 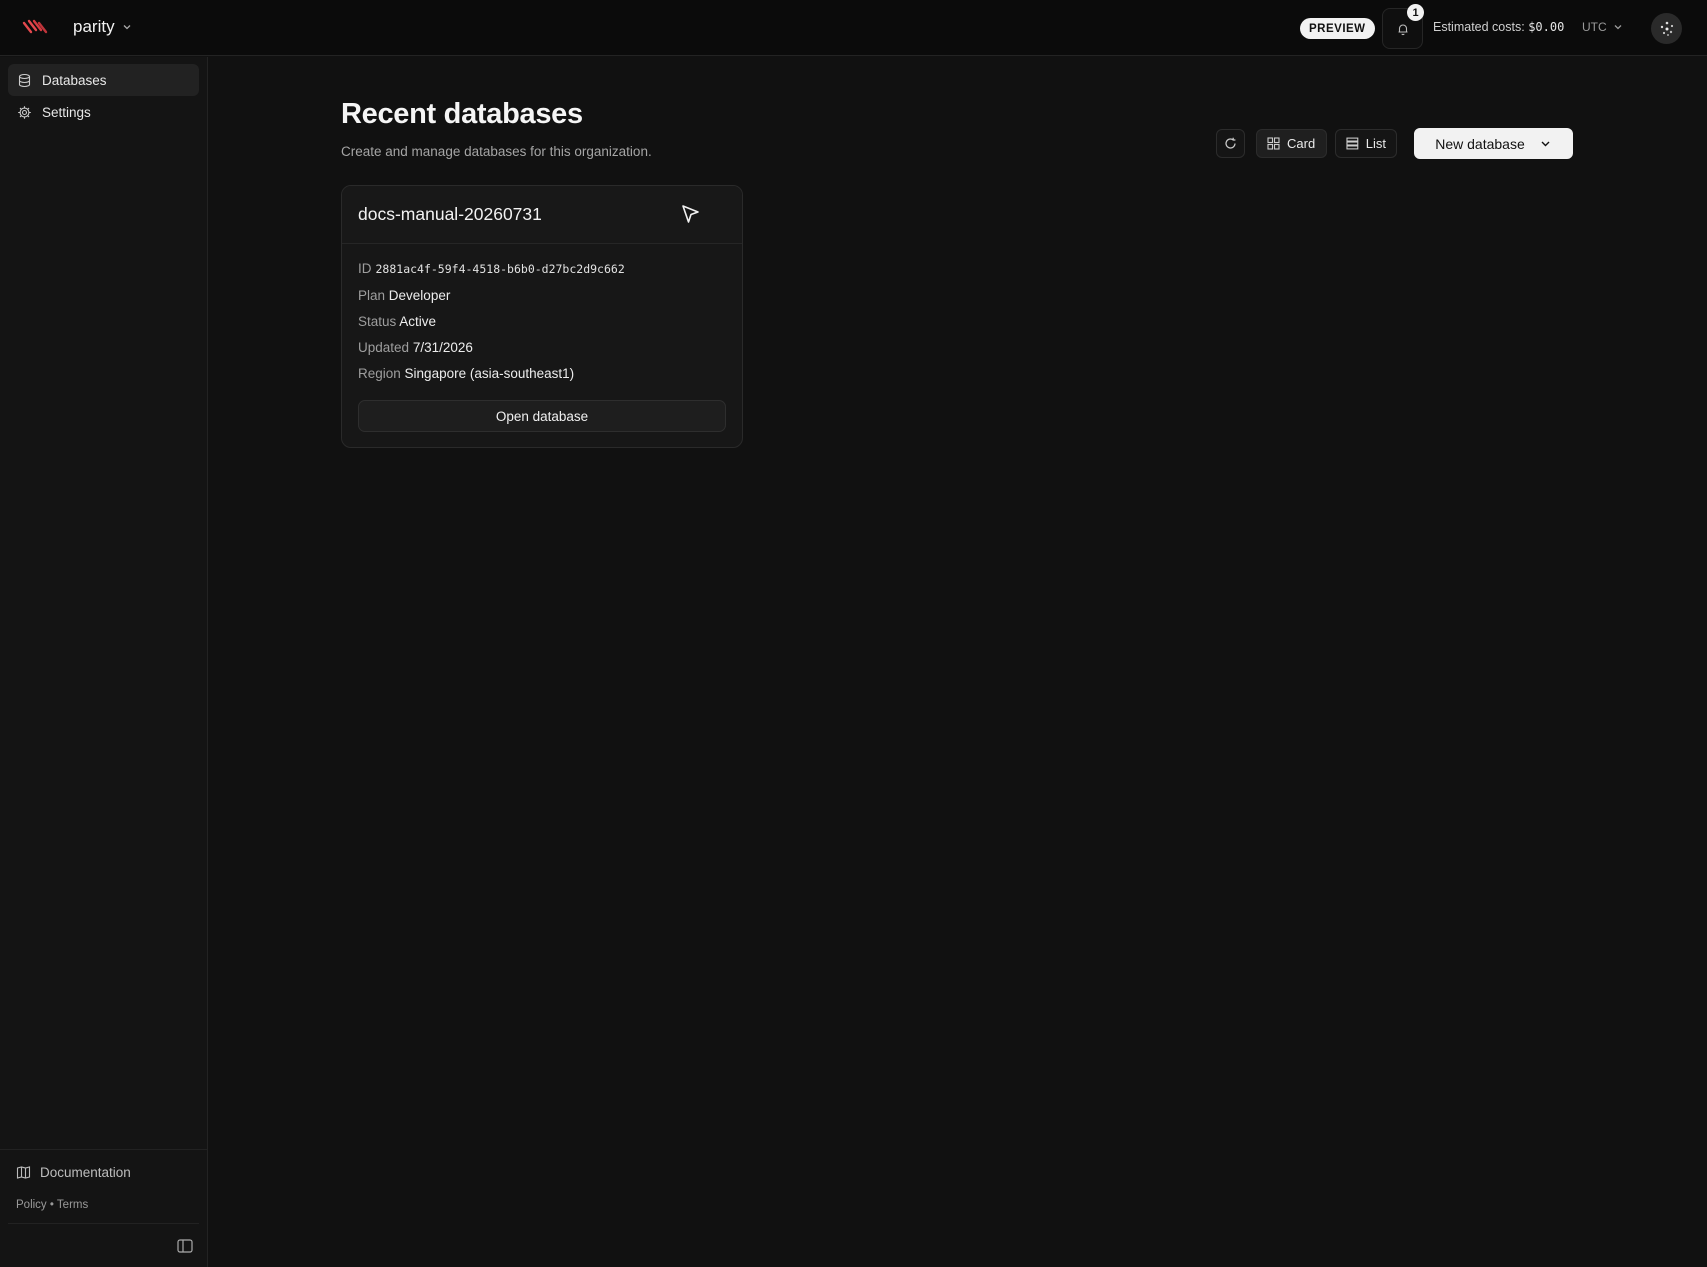 I want to click on policy-link: Policy, so click(x=31, y=1205).